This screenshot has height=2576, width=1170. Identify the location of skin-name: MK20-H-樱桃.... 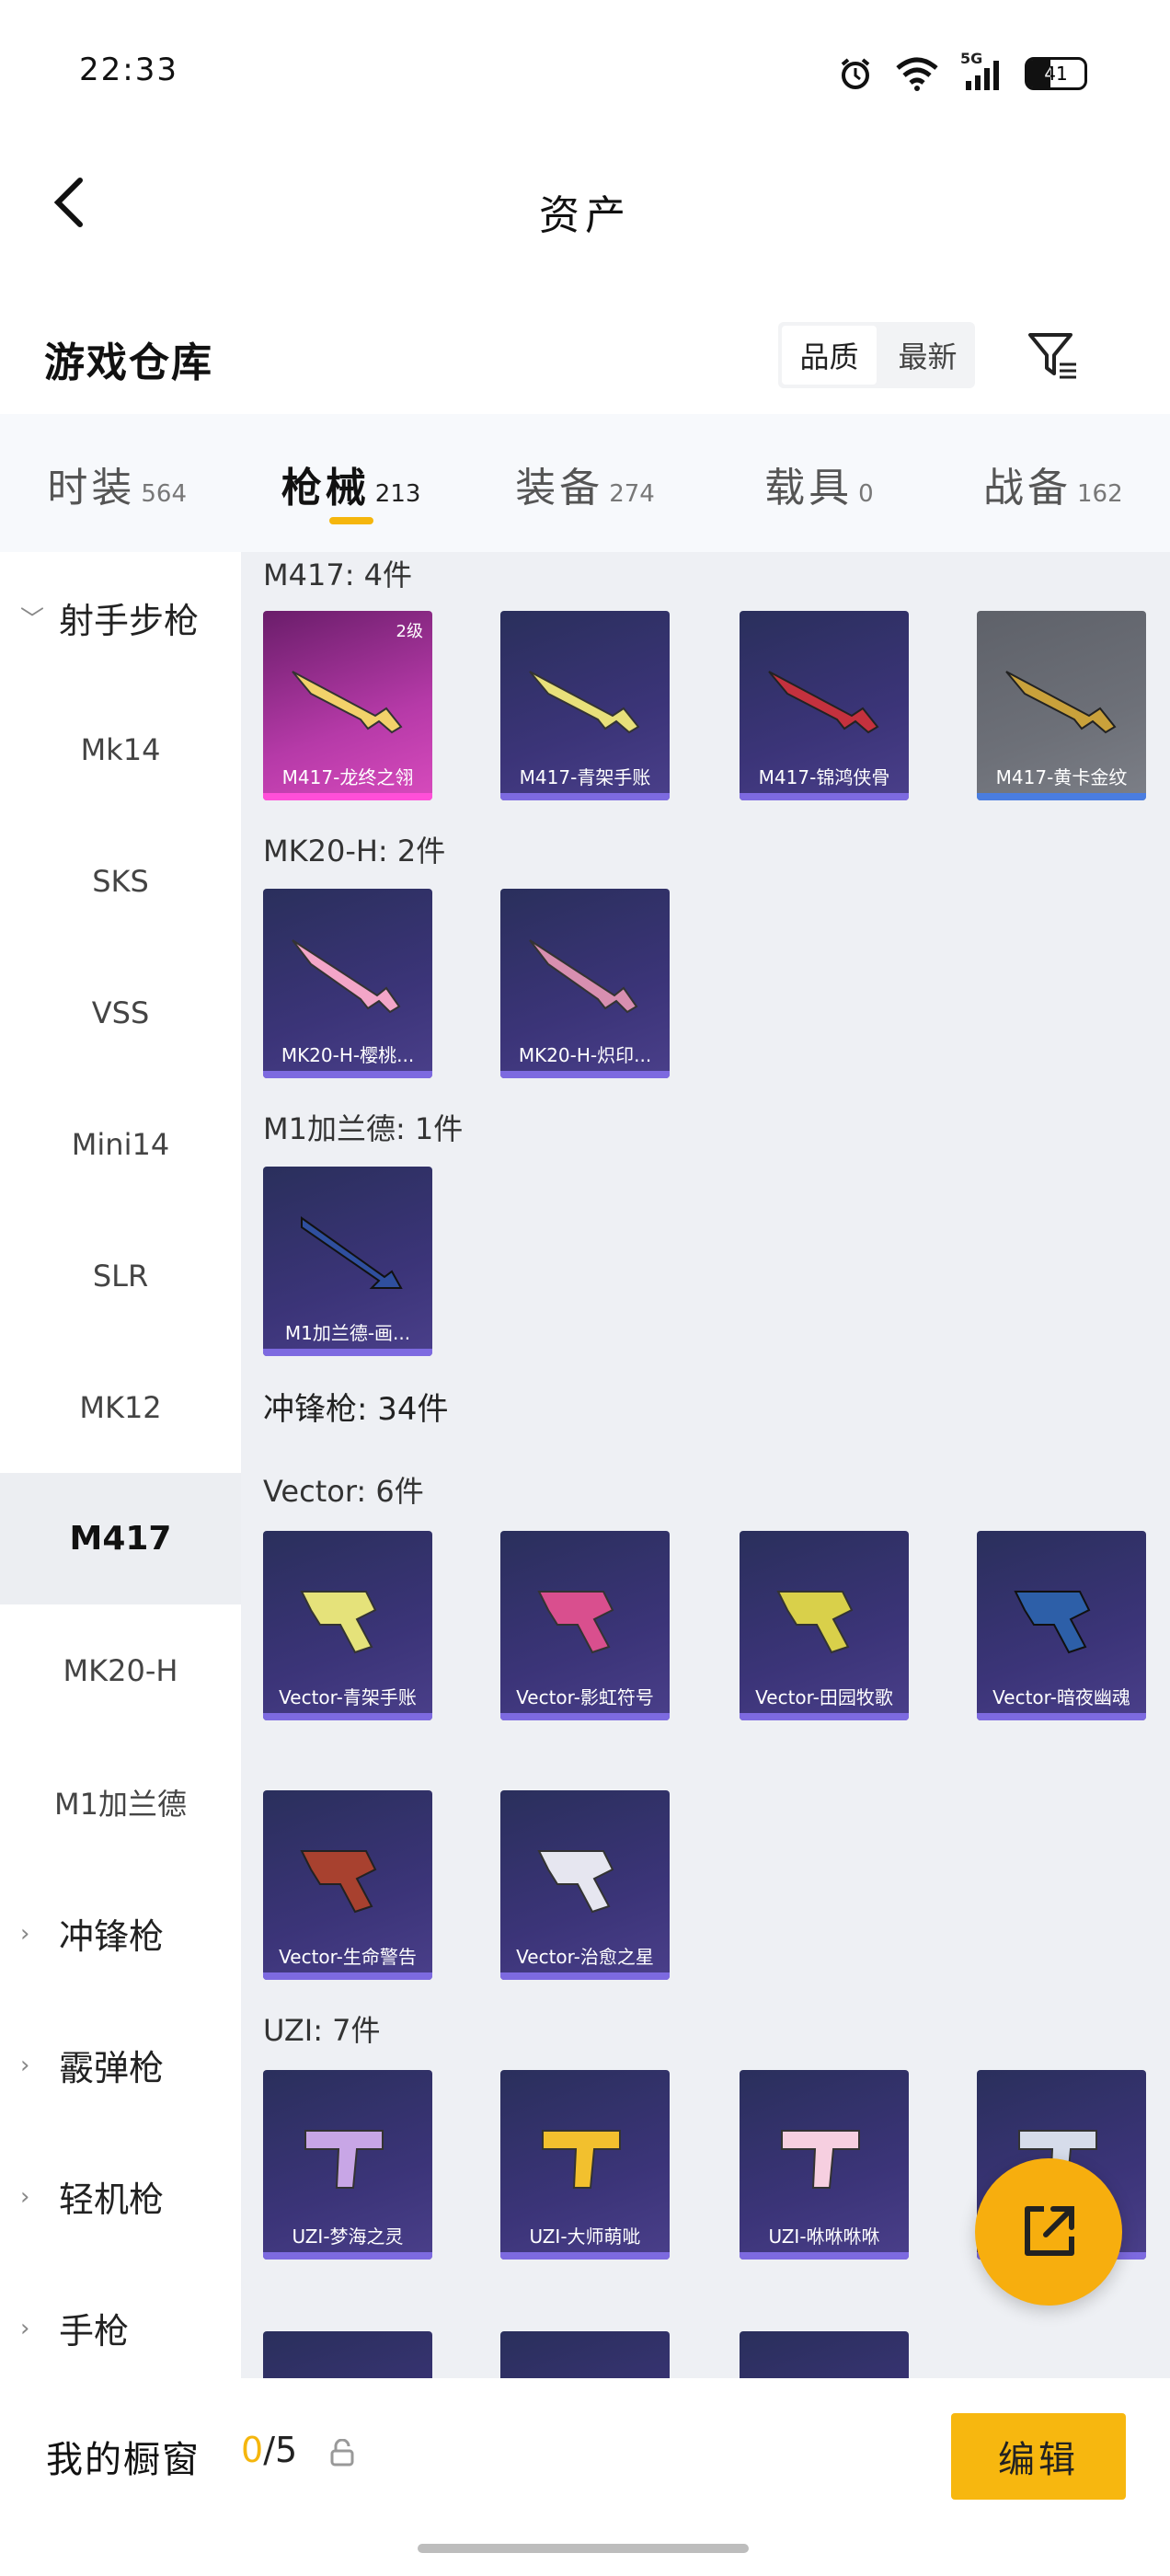
(348, 1055).